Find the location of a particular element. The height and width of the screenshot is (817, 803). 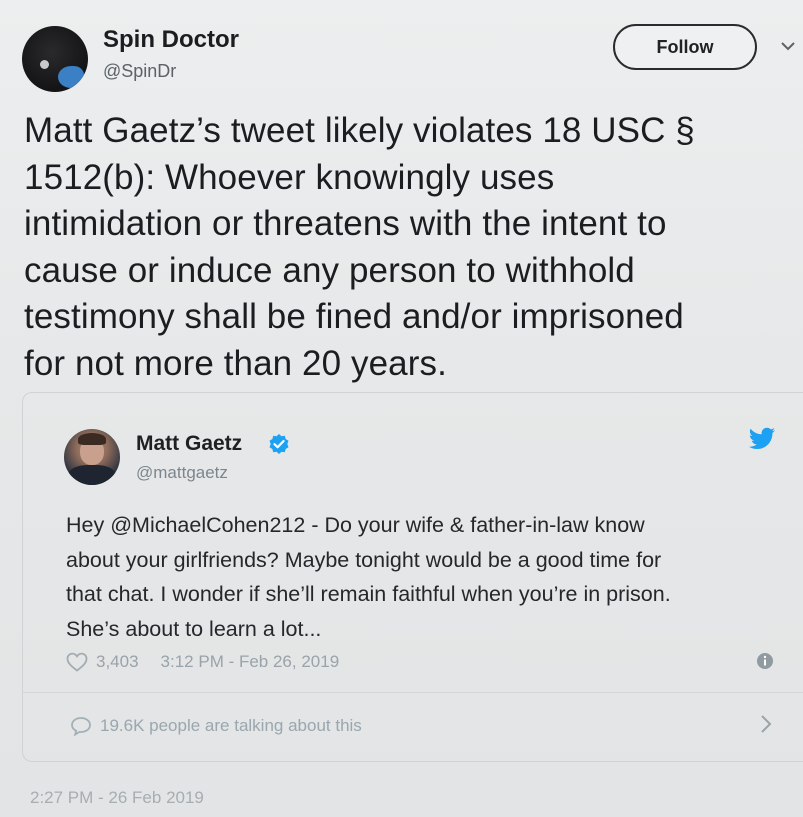

chevron-down-icon is located at coordinates (788, 46).